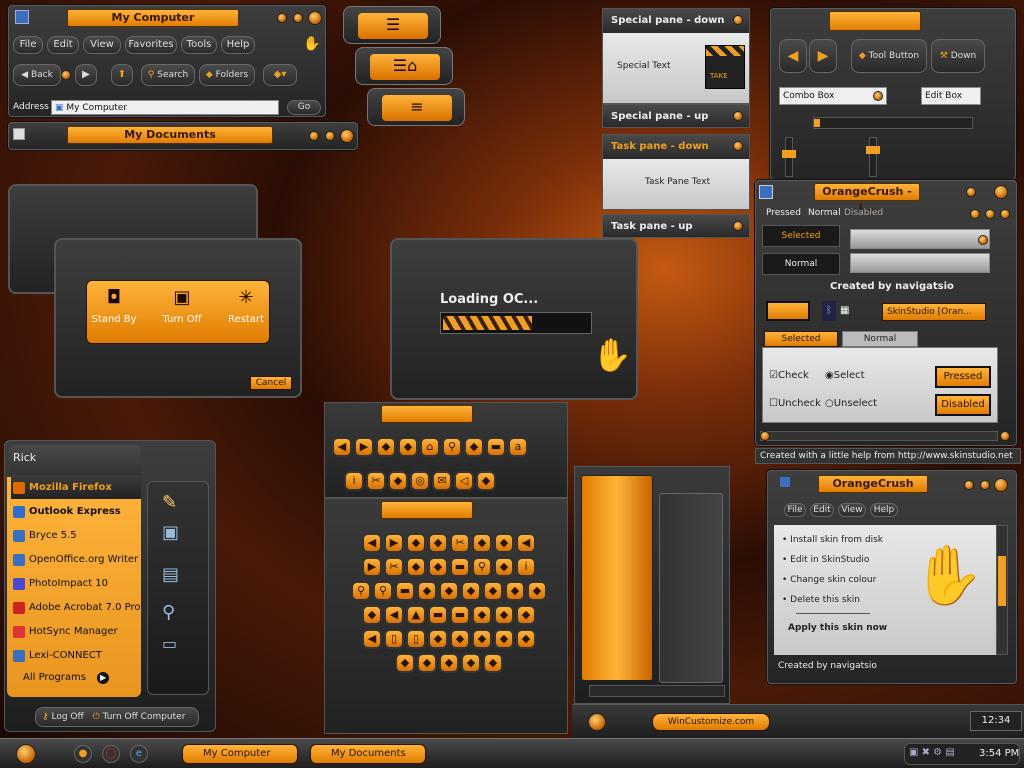  Describe the element at coordinates (793, 56) in the screenshot. I see `back-arrow-button: ◀` at that location.